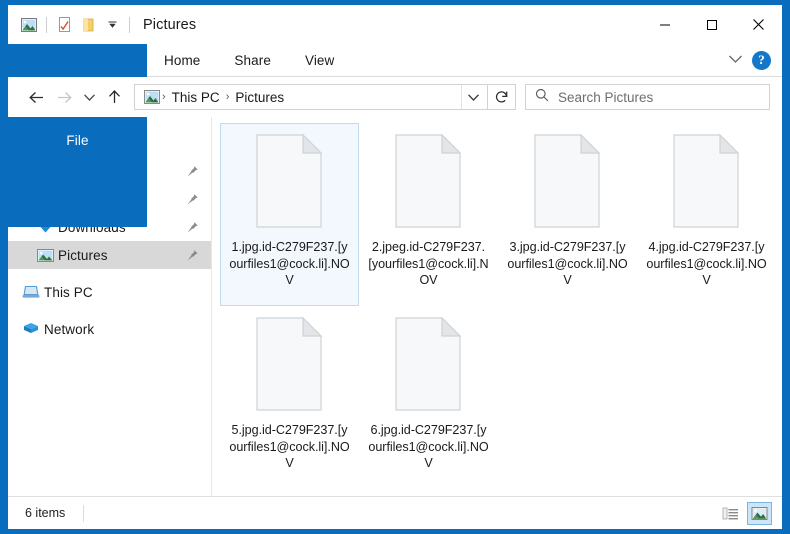 The image size is (790, 534). Describe the element at coordinates (88, 25) in the screenshot. I see `new-folder-icon` at that location.